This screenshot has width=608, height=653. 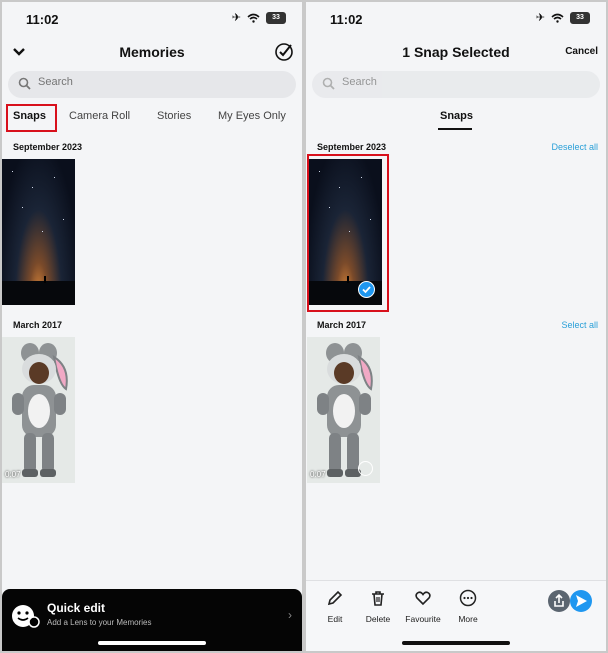 I want to click on snaps-tab-highlight, so click(x=31, y=118).